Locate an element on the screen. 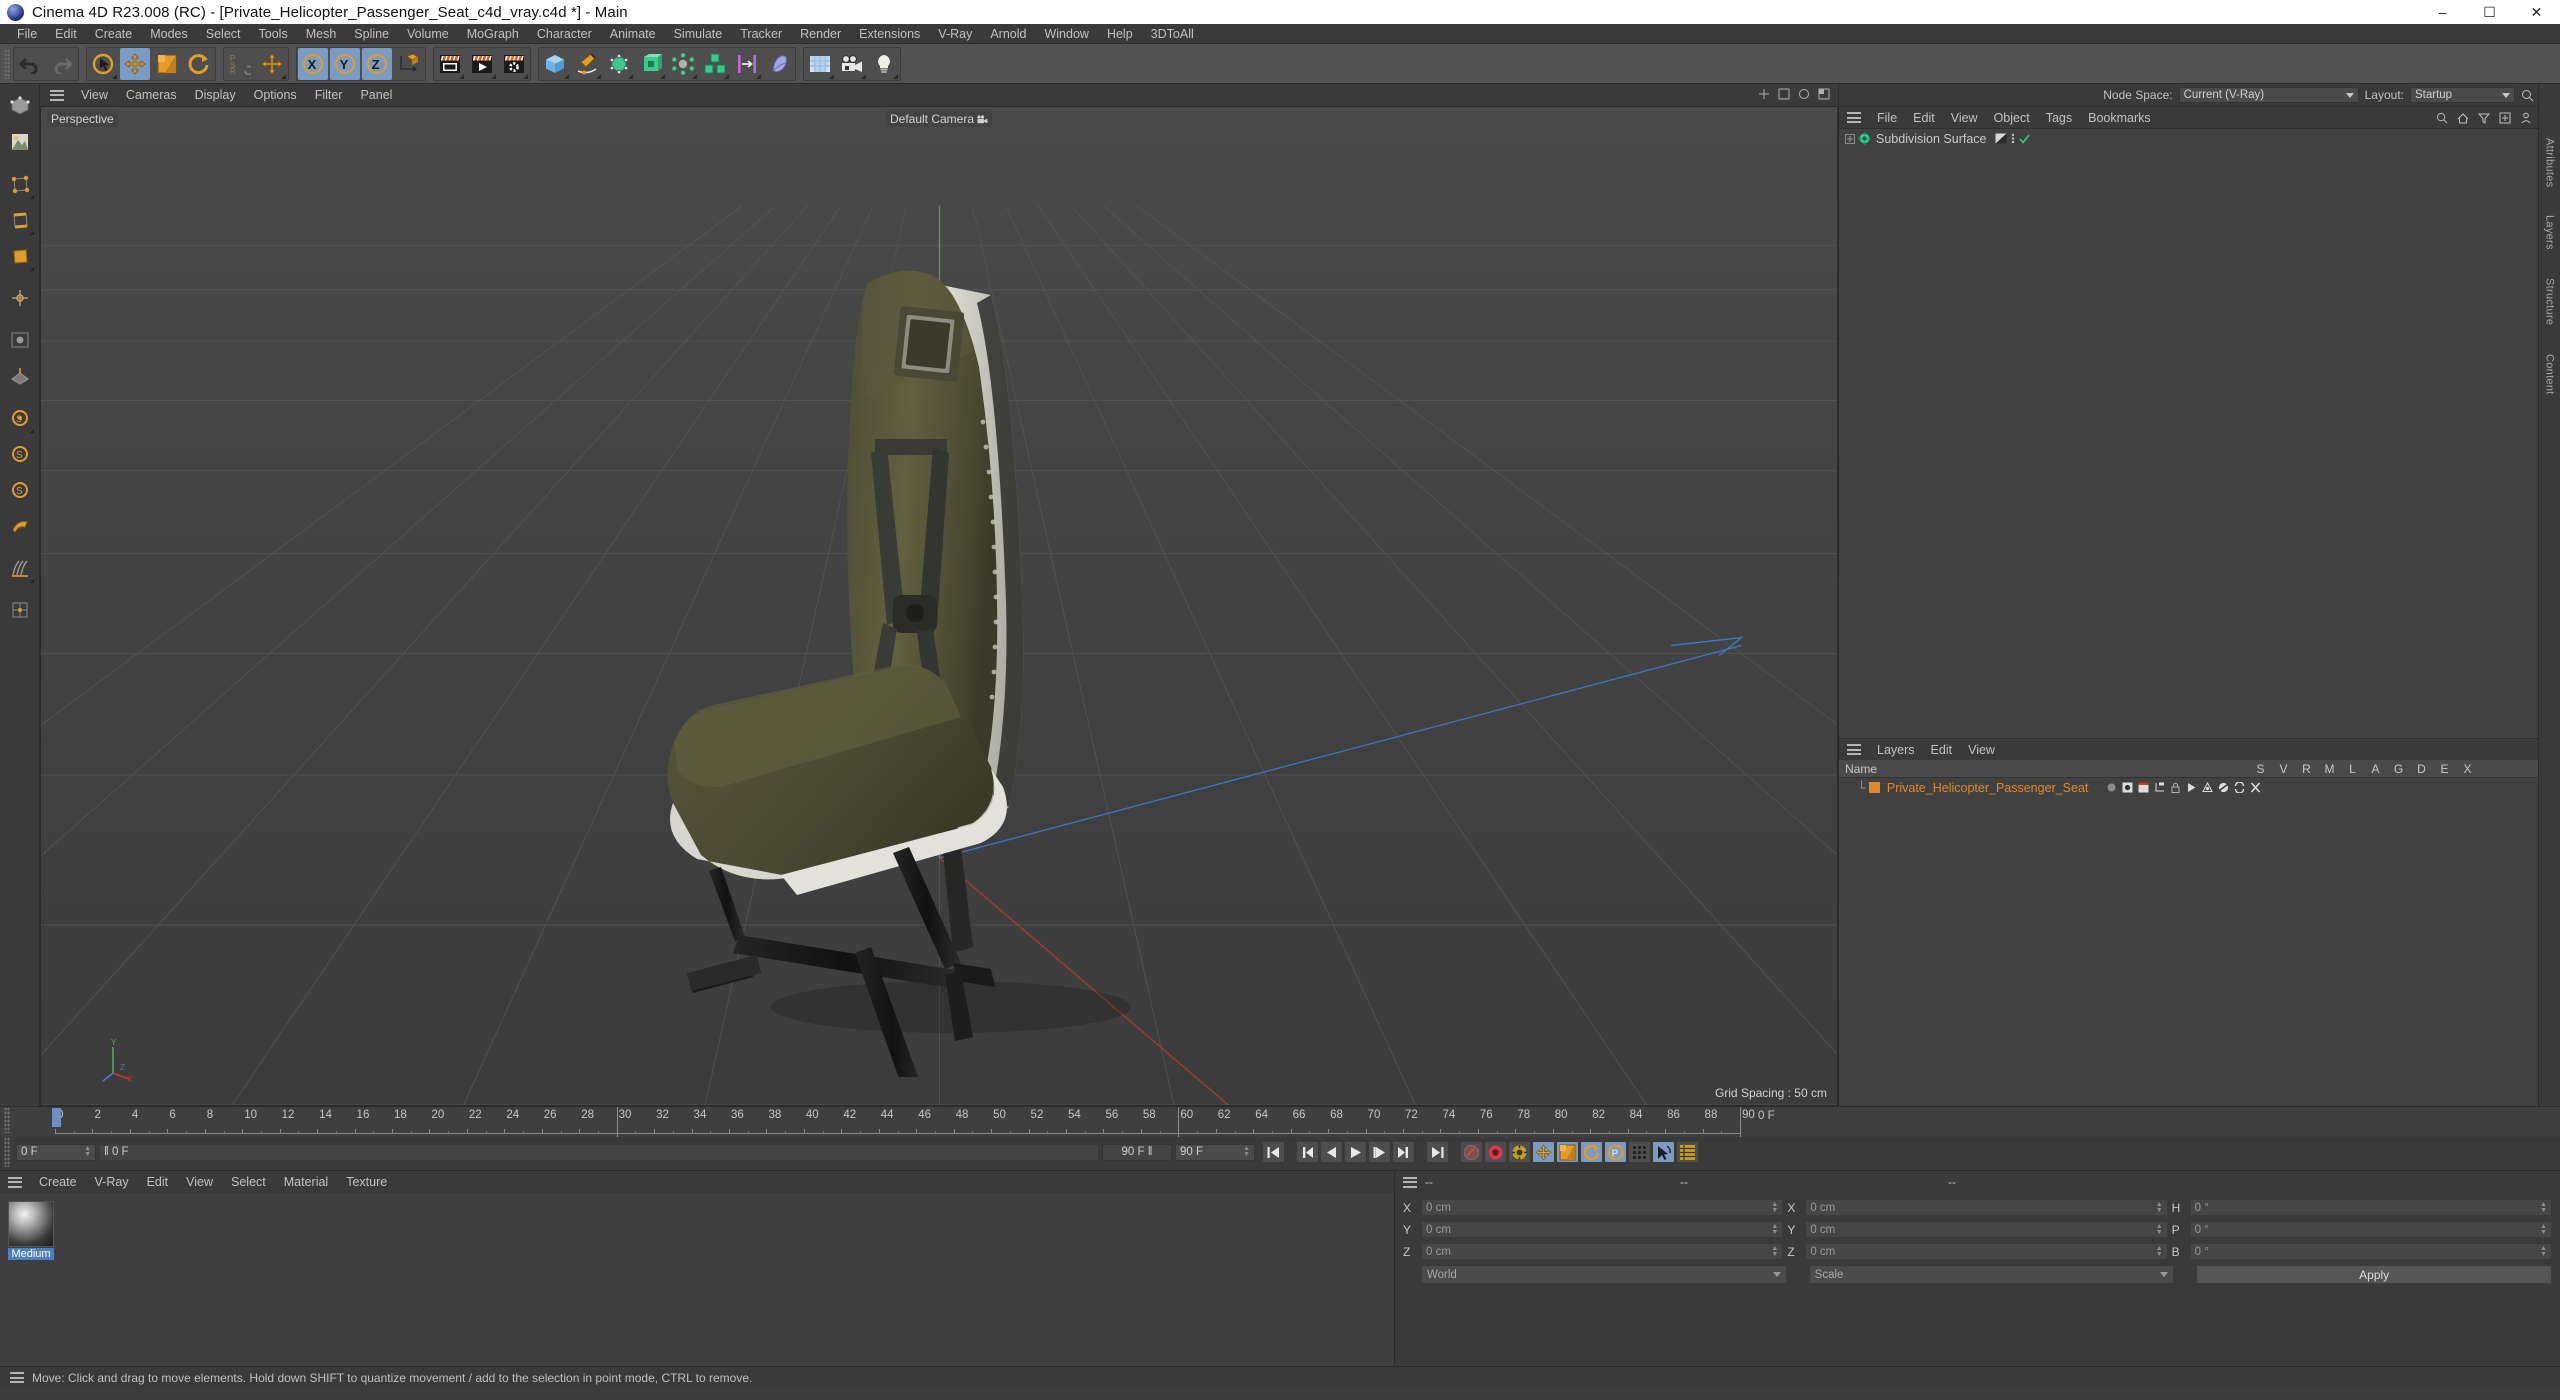  viewport-menu-icon is located at coordinates (57, 95).